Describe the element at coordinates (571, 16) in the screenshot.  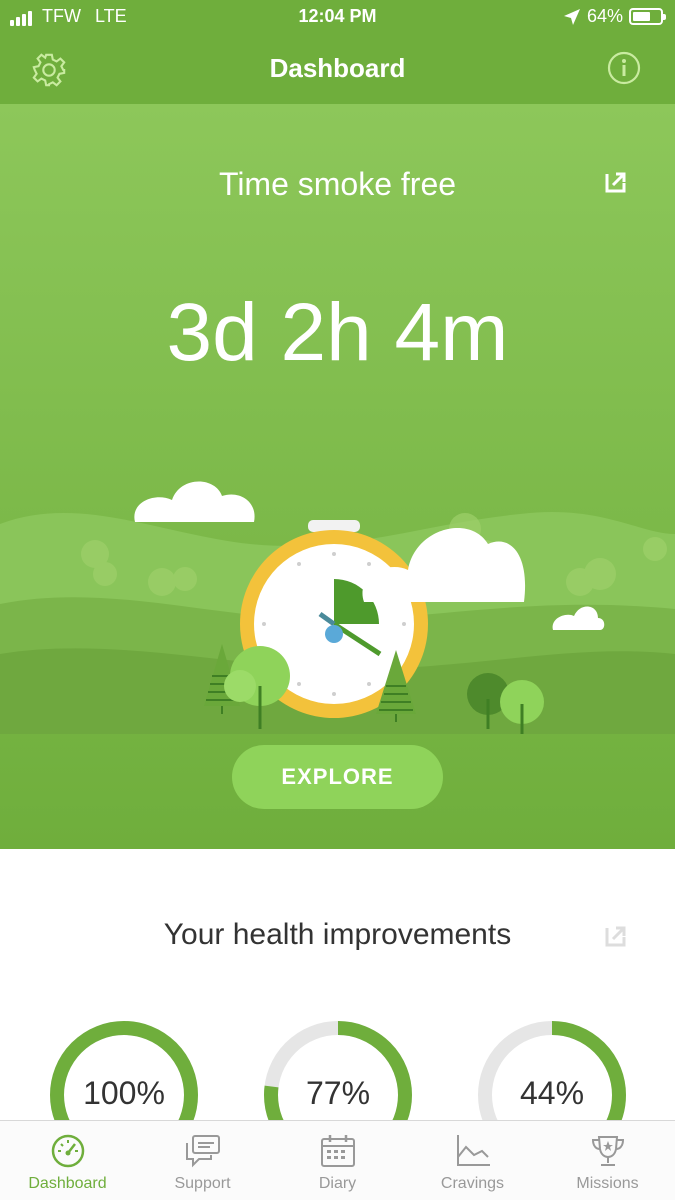
I see `location-arrow-icon` at that location.